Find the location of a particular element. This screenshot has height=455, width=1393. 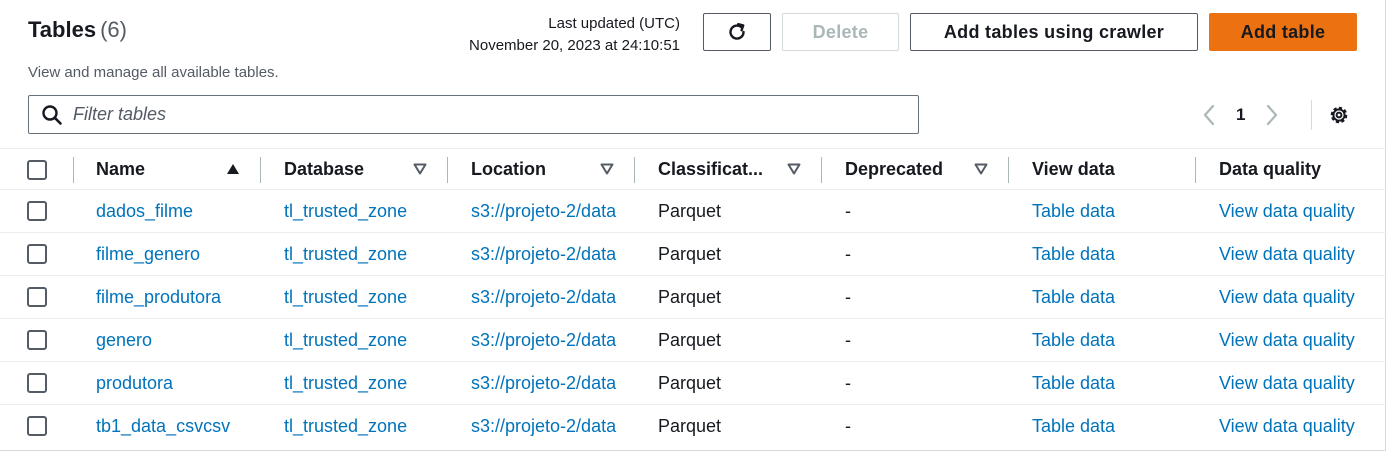

column-header-database-label: Database is located at coordinates (324, 169).